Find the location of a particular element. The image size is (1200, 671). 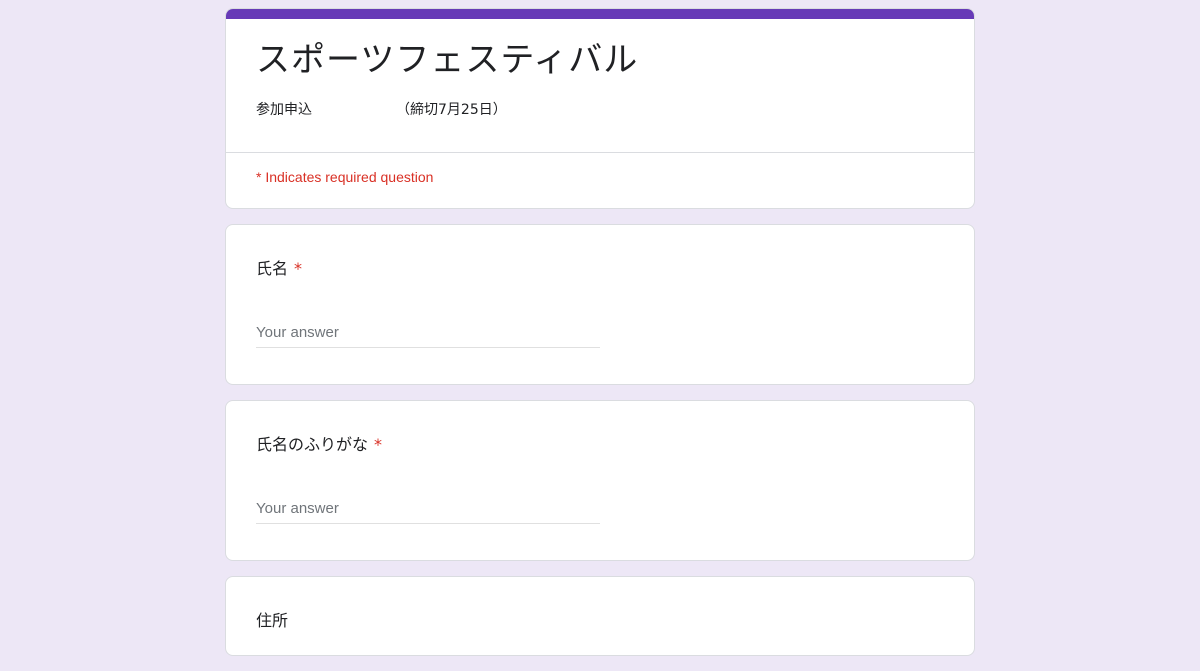

header-divider is located at coordinates (600, 152).